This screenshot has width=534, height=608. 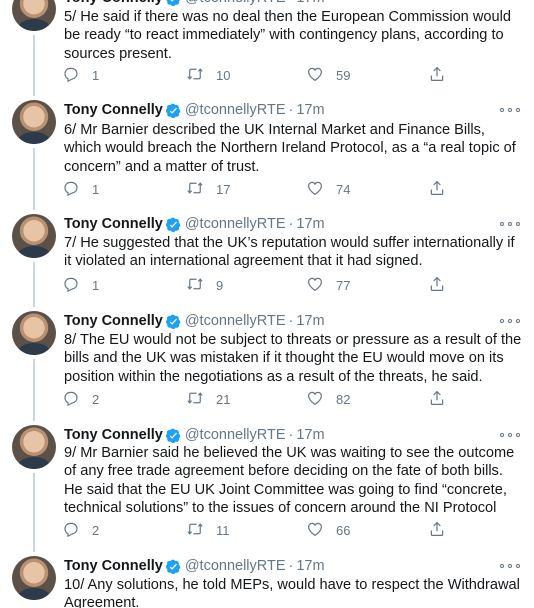 I want to click on retweet-count: 21, so click(x=223, y=399).